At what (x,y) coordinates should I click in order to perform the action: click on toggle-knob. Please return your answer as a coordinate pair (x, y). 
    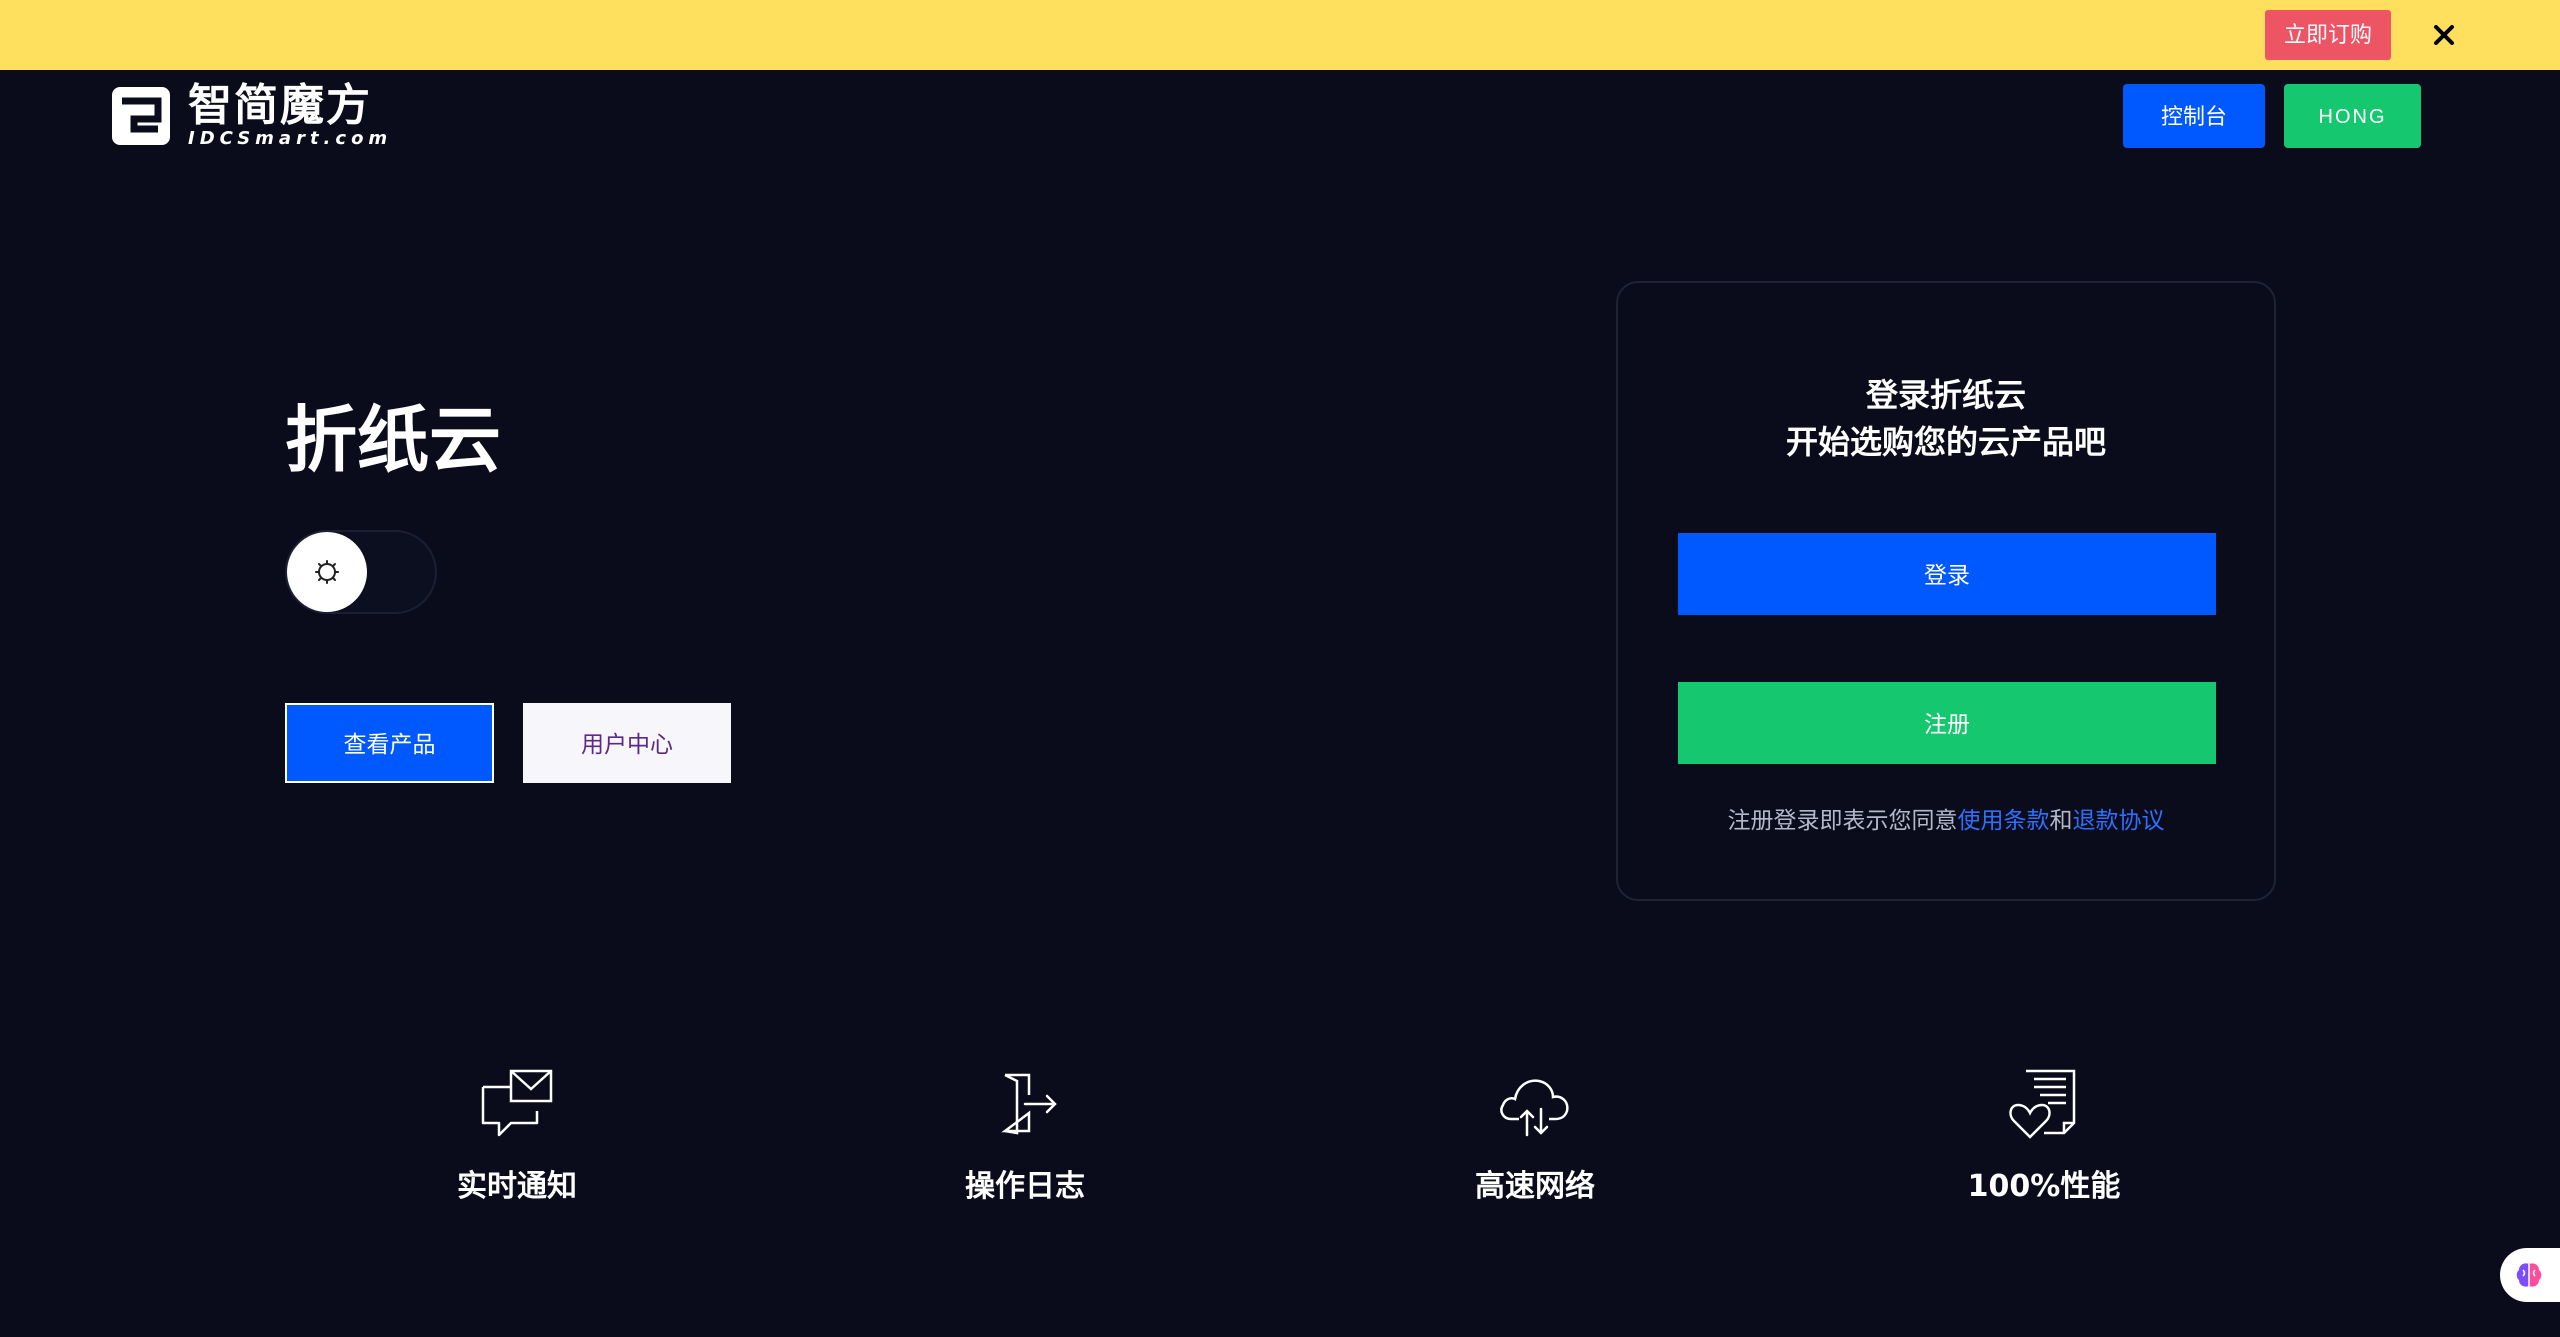
    Looking at the image, I should click on (327, 572).